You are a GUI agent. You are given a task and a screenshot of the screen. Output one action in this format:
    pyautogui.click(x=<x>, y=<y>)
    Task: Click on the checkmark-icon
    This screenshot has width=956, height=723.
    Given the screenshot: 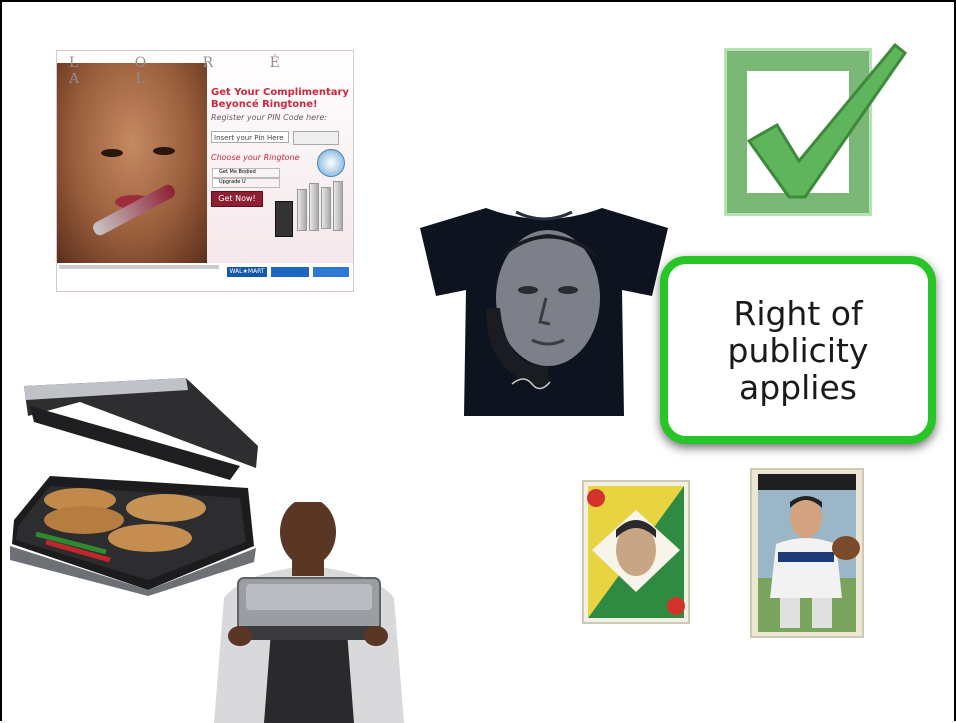 What is the action you would take?
    pyautogui.click(x=827, y=120)
    